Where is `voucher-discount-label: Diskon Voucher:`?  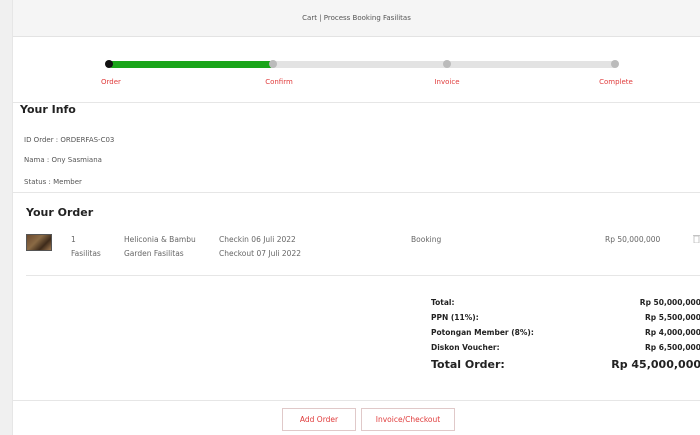 voucher-discount-label: Diskon Voucher: is located at coordinates (465, 347).